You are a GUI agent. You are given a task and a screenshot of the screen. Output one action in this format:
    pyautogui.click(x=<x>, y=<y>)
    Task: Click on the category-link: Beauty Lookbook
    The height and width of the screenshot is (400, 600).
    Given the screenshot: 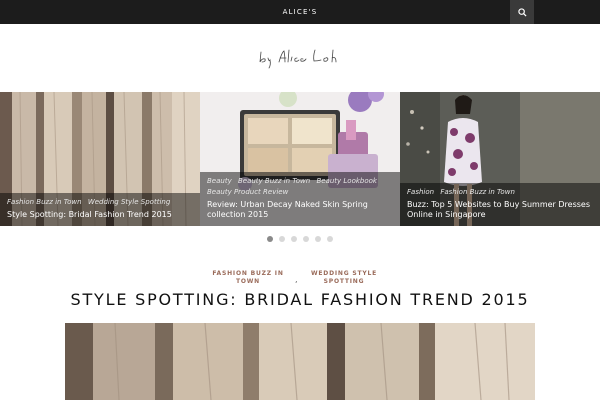 What is the action you would take?
    pyautogui.click(x=346, y=181)
    